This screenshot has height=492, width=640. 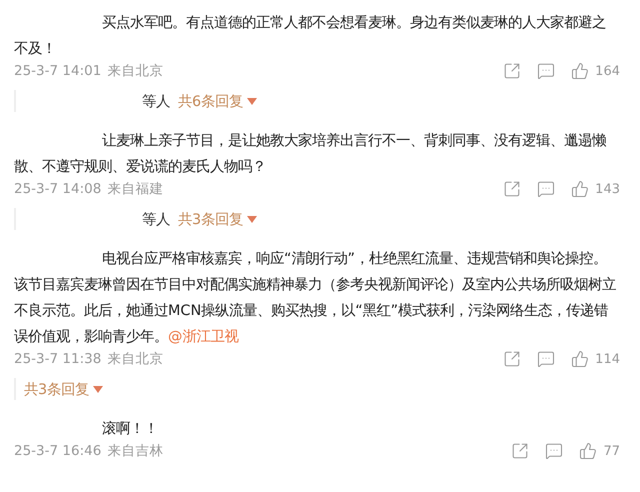 What do you see at coordinates (58, 189) in the screenshot?
I see `comment-time: 25-3-7 14:08` at bounding box center [58, 189].